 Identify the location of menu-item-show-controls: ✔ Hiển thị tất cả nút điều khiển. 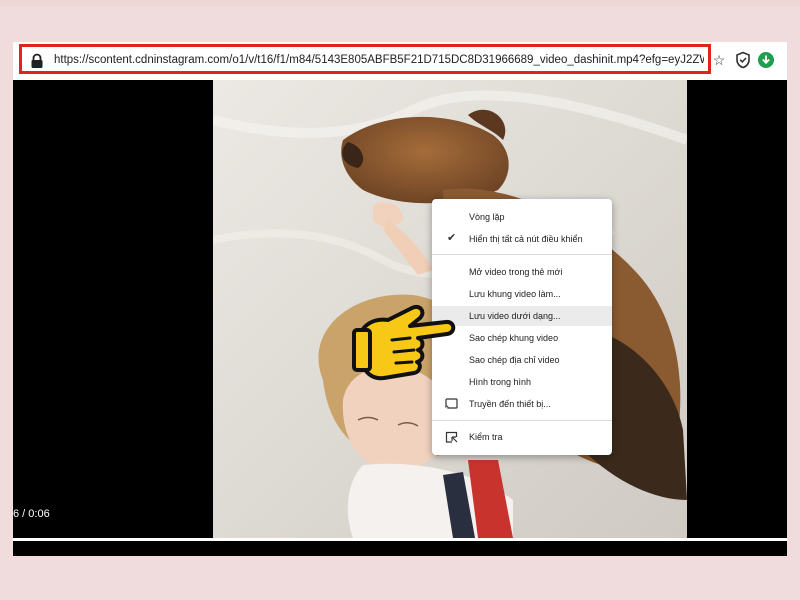
(522, 239).